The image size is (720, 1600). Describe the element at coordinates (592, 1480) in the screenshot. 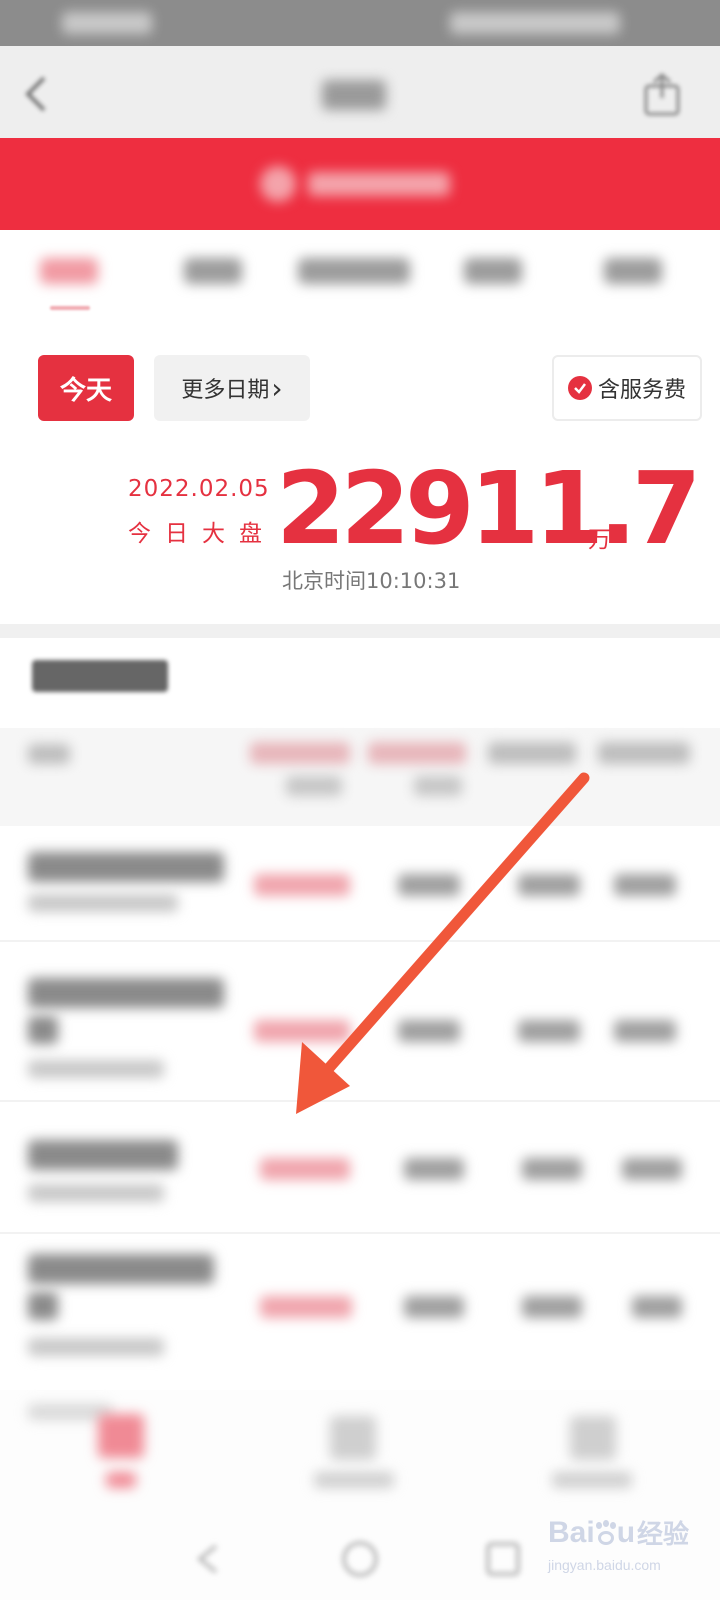

I see `bottom-tab-3-label` at that location.